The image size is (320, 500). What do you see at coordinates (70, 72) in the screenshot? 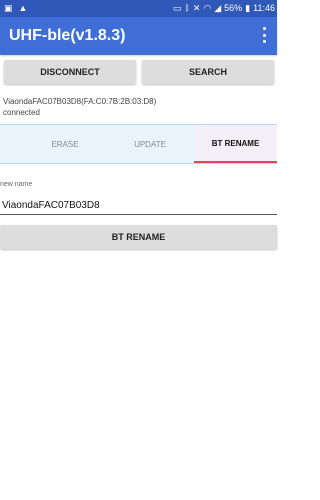
I see `disconnect-button: DISCONNECT` at bounding box center [70, 72].